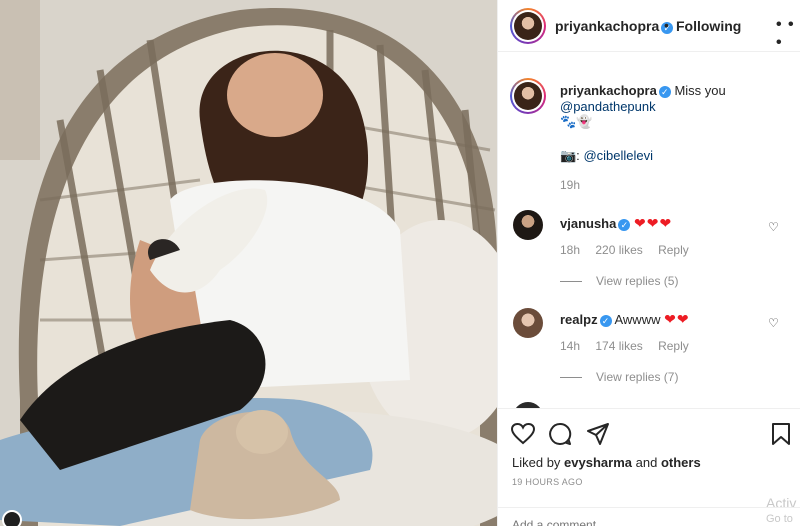  Describe the element at coordinates (579, 319) in the screenshot. I see `commenter-username-link: realpz` at that location.